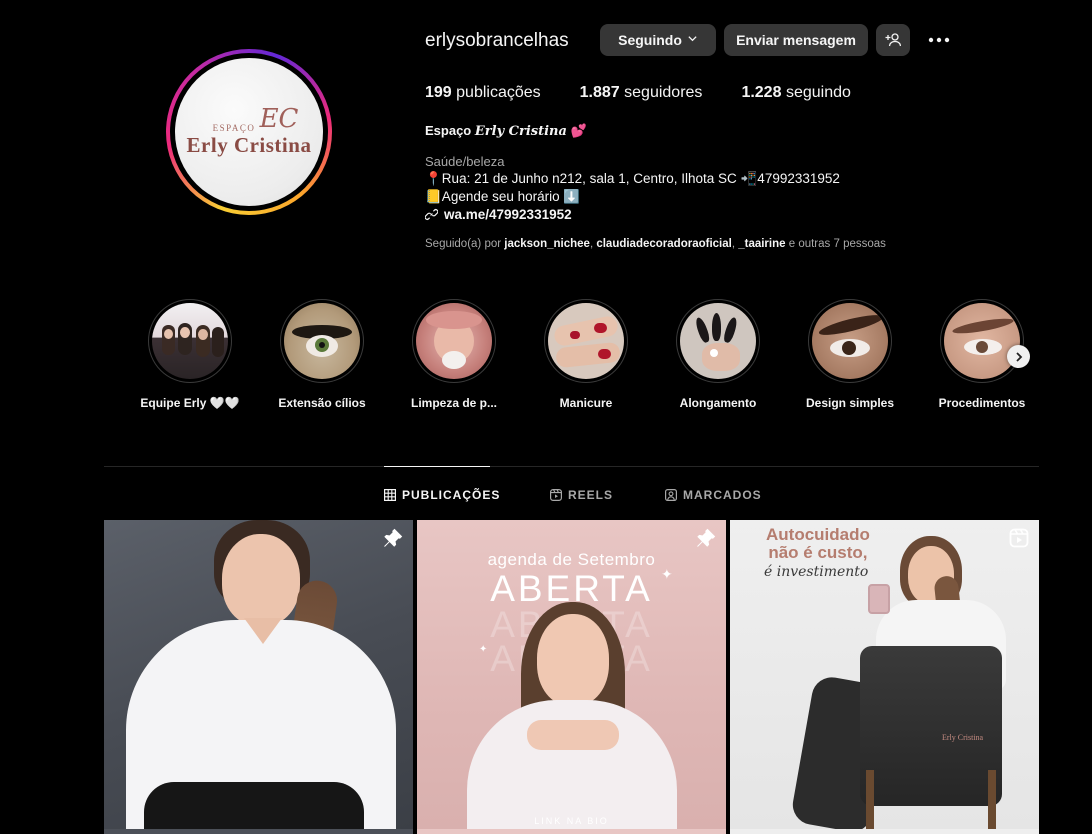 The height and width of the screenshot is (834, 1092). I want to click on highlight-item: Equipe Erly 🤍🤍, so click(190, 354).